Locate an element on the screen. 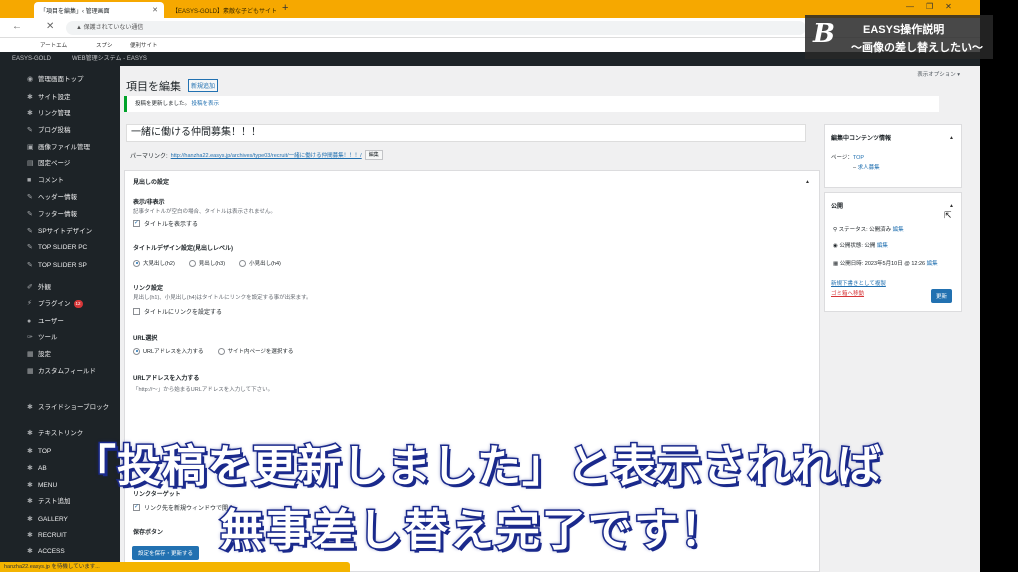  sidebar-item-blog: ✎ ブログ投稿 is located at coordinates (72, 131).